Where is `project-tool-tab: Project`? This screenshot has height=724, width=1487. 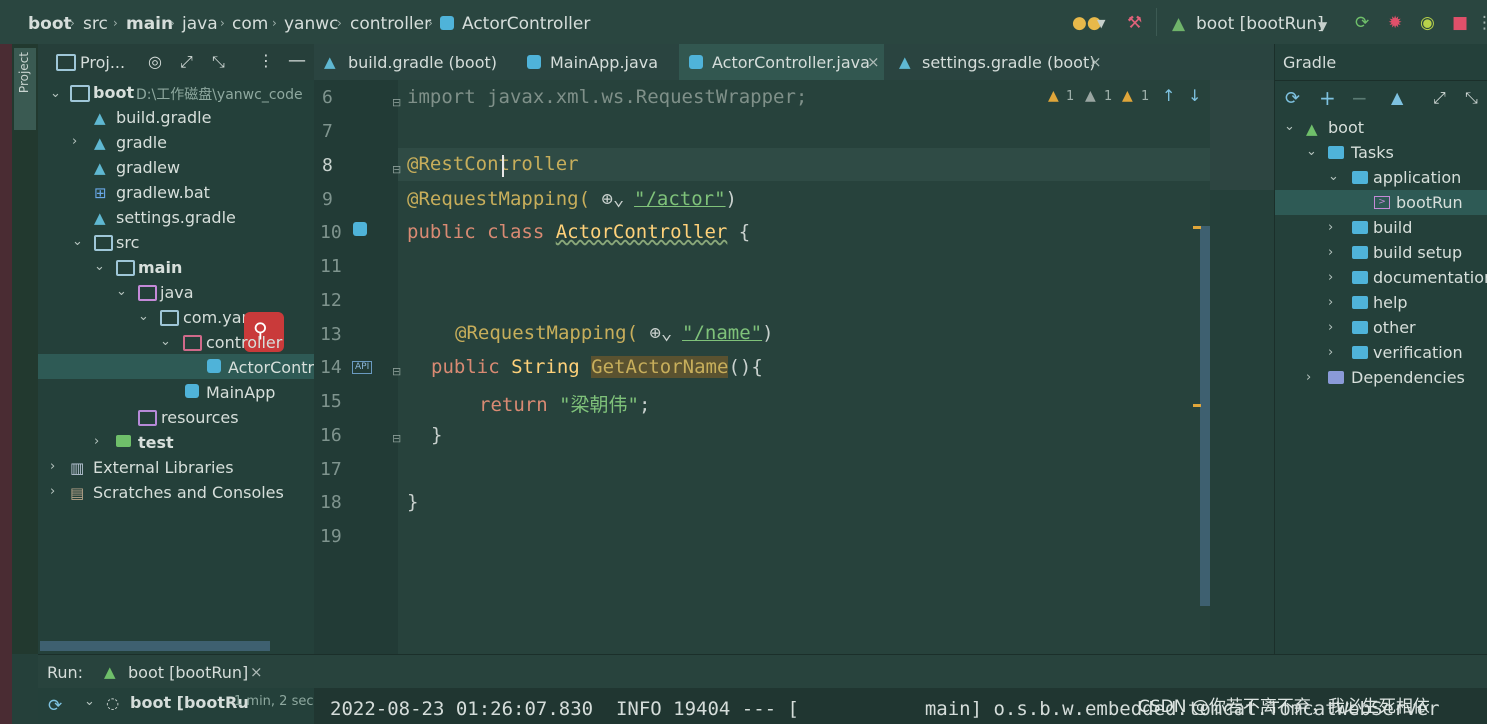
project-tool-tab: Project is located at coordinates (25, 89).